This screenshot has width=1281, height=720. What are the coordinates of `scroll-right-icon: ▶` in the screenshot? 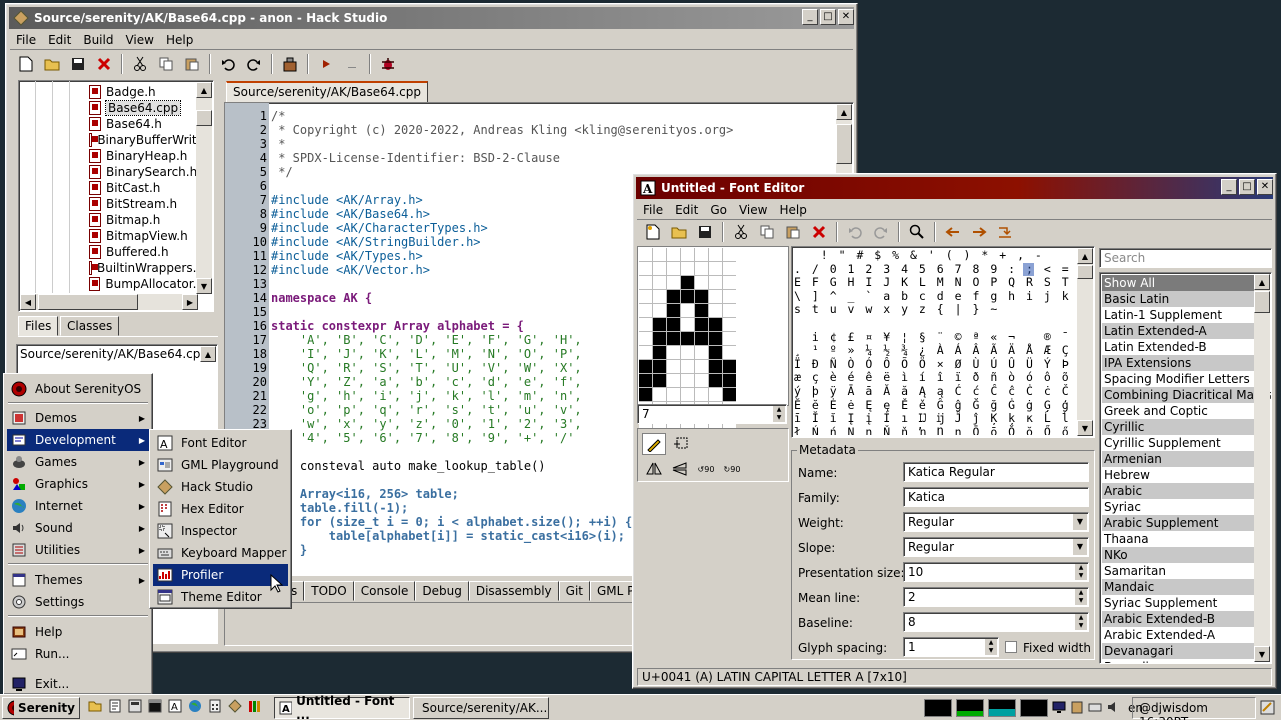 It's located at (190, 302).